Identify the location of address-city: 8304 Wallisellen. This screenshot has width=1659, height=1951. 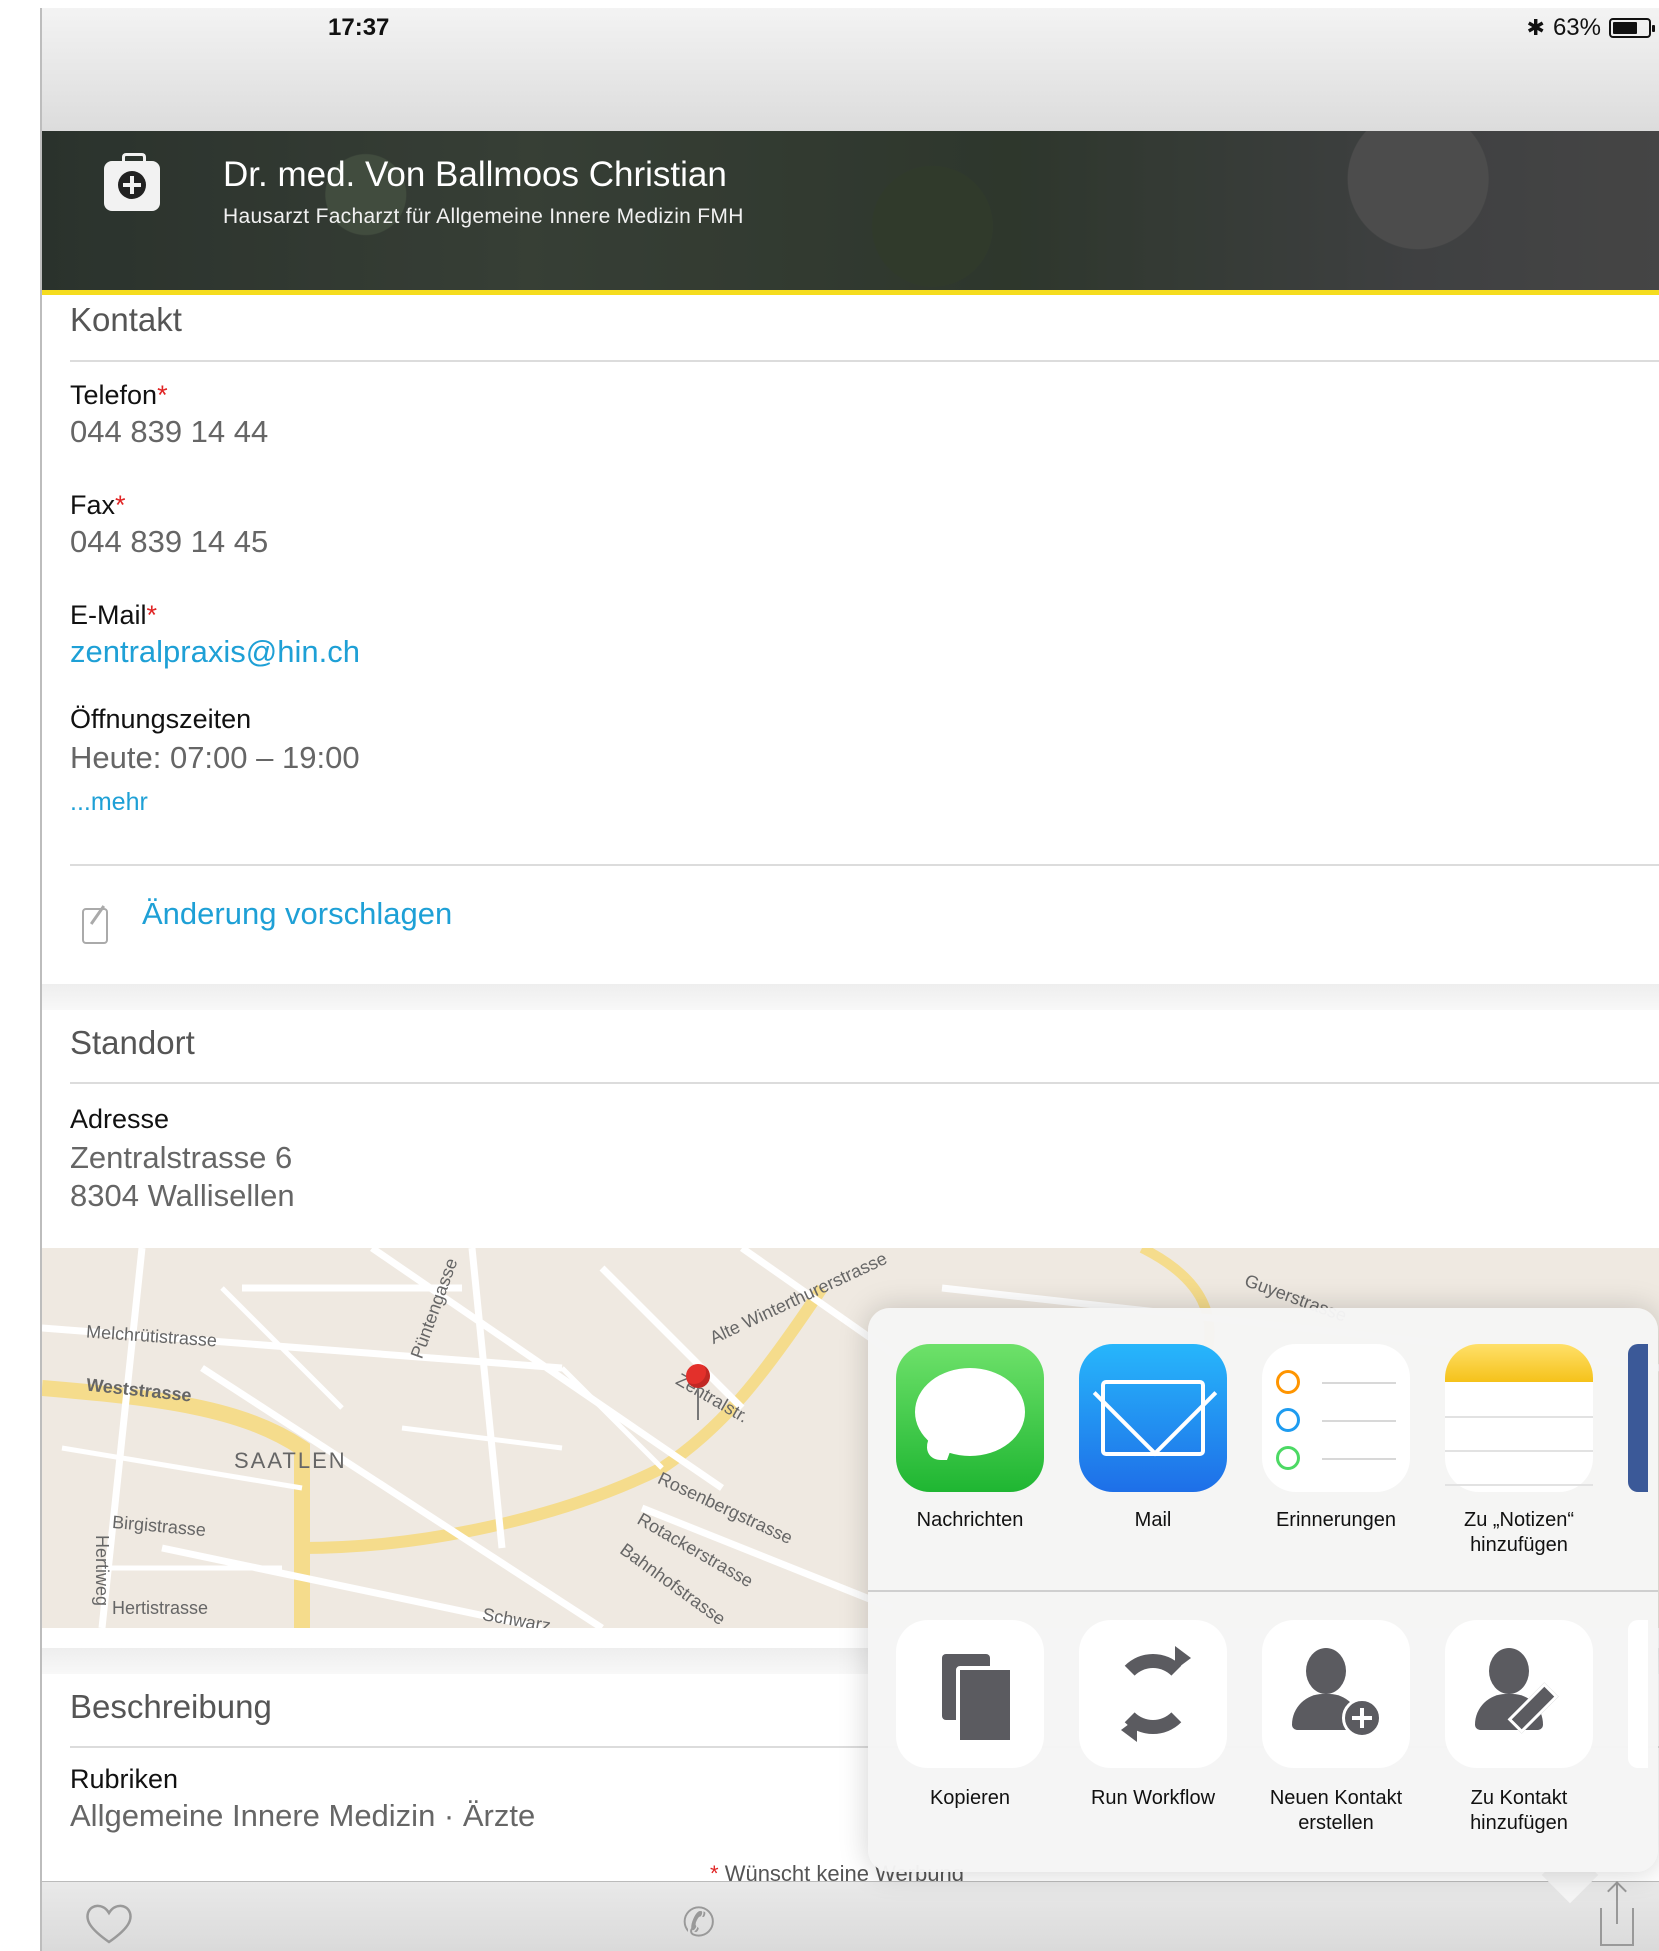
(182, 1195).